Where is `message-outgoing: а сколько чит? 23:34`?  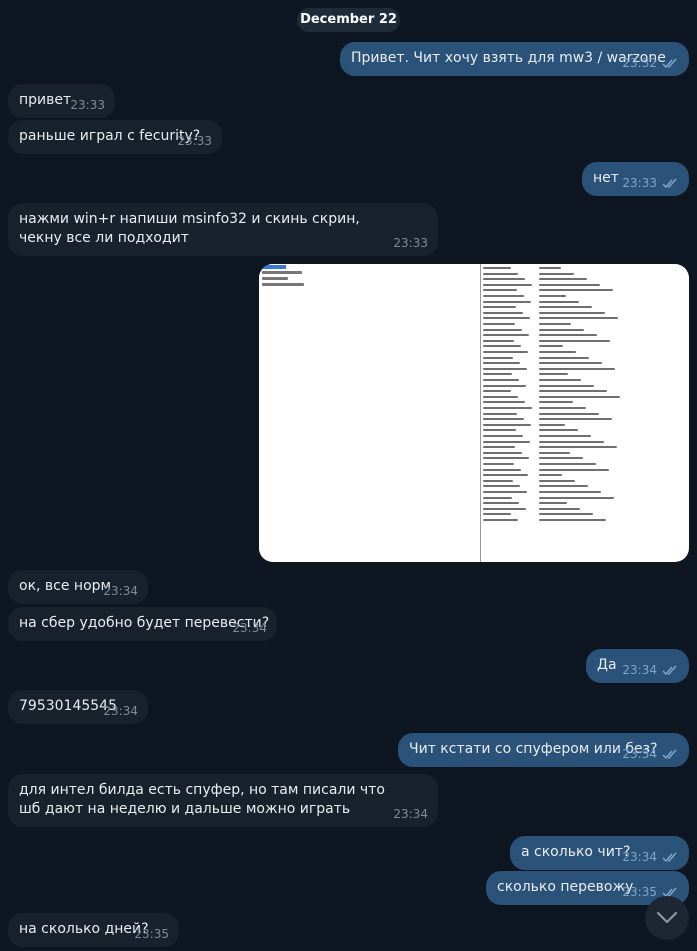
message-outgoing: а сколько чит? 23:34 is located at coordinates (599, 853).